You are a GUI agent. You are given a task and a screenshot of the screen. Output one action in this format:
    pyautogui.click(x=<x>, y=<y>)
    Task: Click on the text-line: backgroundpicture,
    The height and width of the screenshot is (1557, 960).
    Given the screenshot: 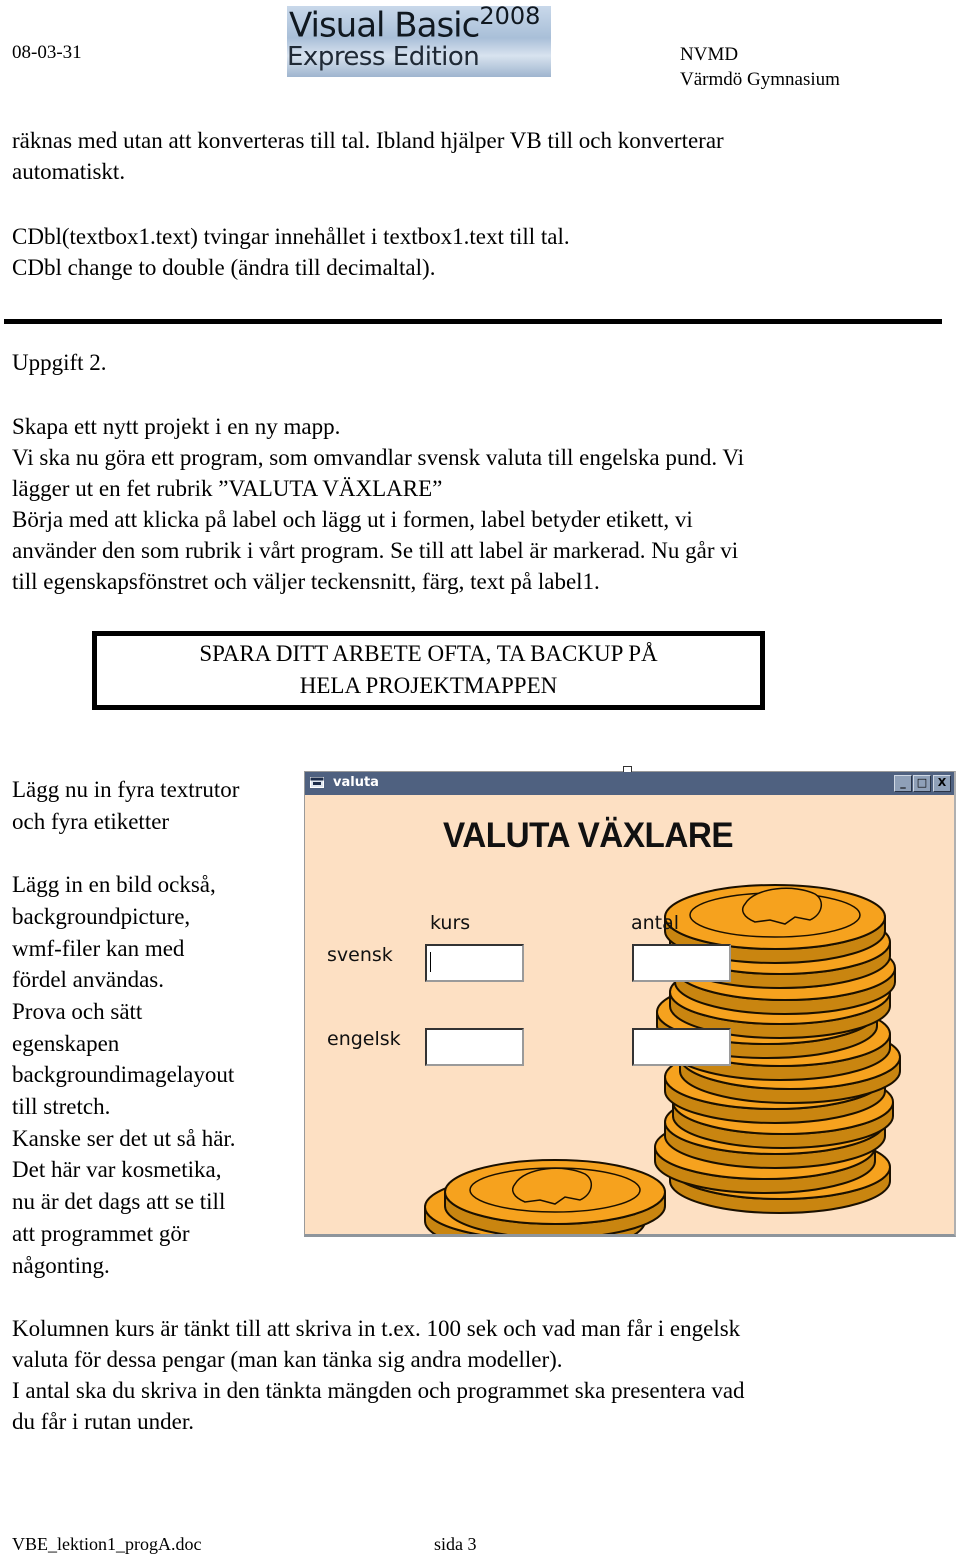 What is the action you would take?
    pyautogui.click(x=101, y=916)
    